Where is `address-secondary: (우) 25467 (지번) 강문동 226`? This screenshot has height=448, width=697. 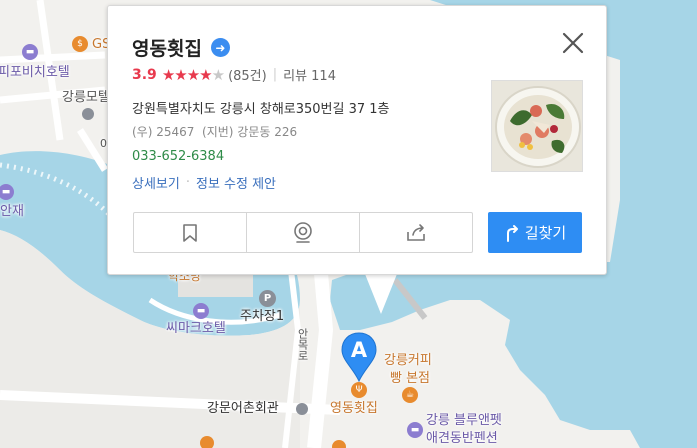 address-secondary: (우) 25467 (지번) 강문동 226 is located at coordinates (214, 131).